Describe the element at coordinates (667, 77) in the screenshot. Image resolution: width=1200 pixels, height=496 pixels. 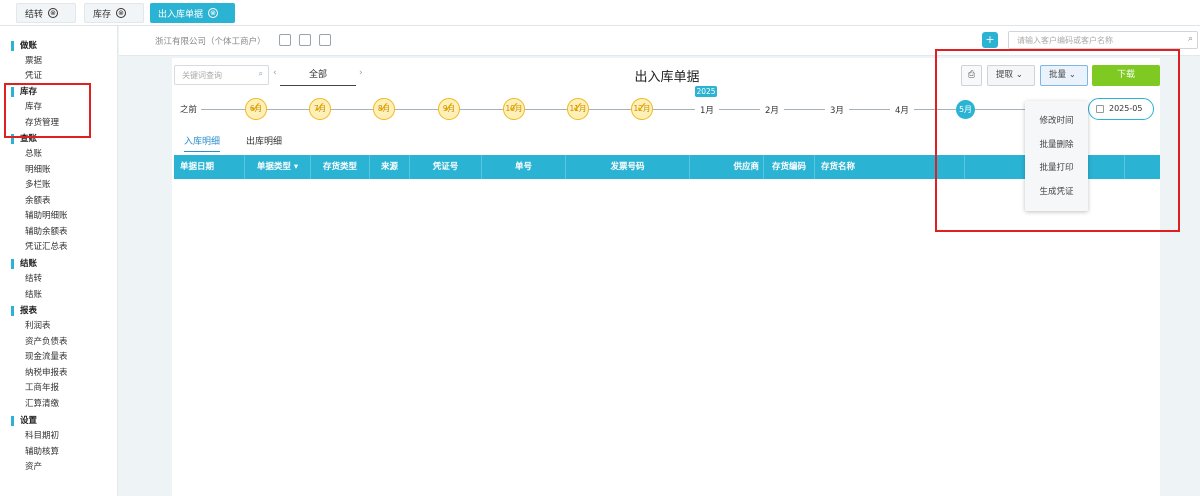
I see `page-title: 出入库单据` at that location.